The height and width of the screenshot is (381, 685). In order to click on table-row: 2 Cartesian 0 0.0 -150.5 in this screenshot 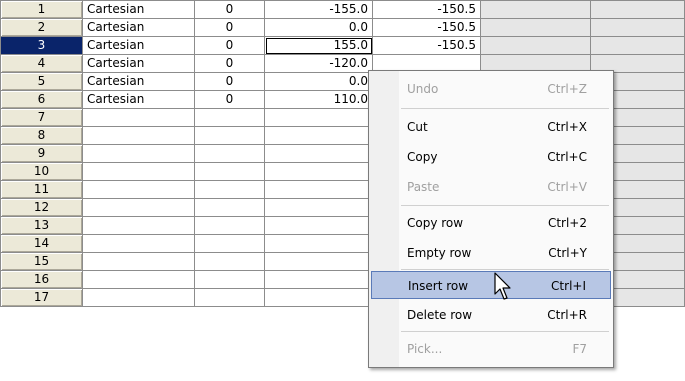, I will do `click(342, 27)`.